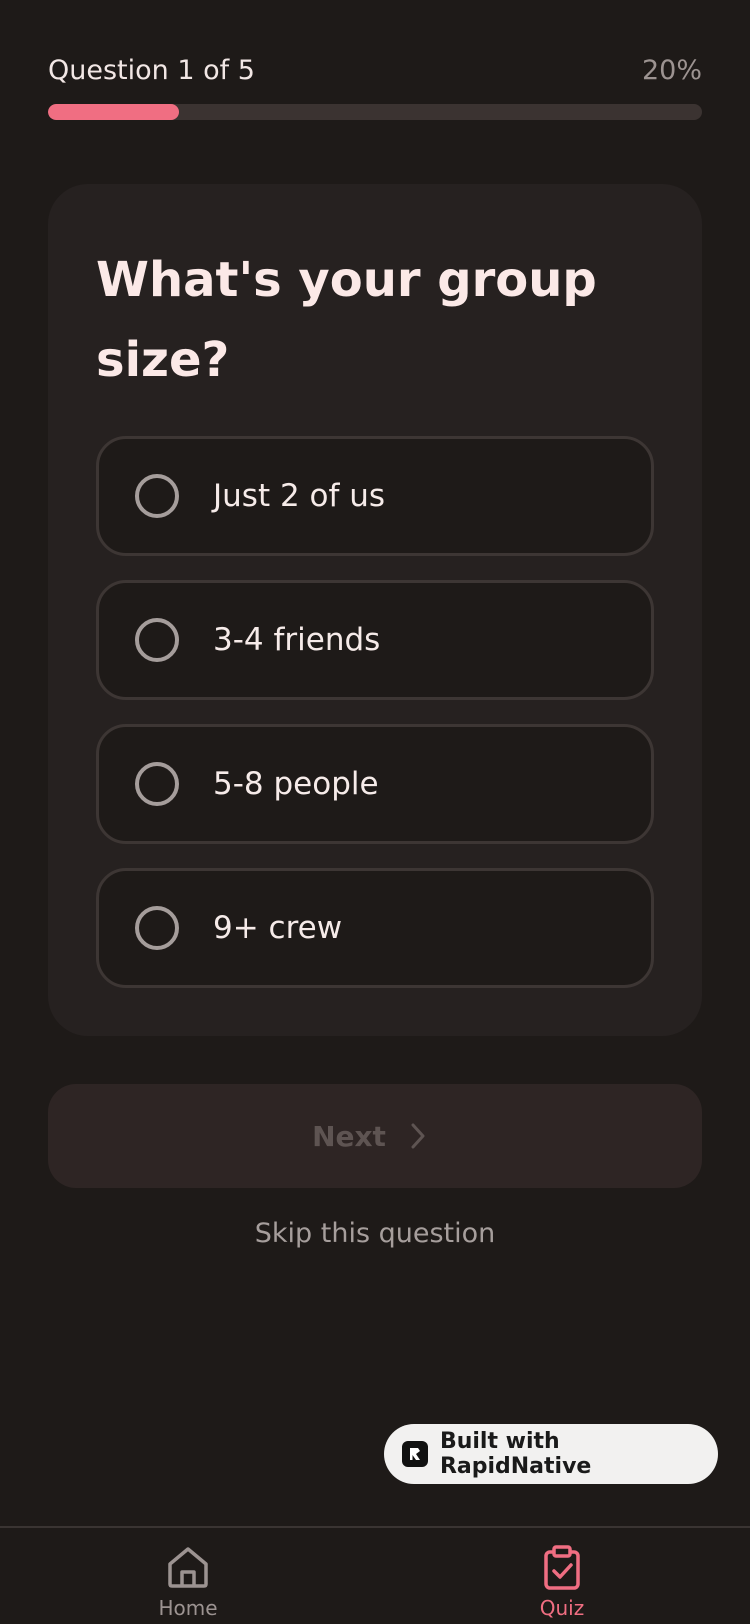  I want to click on home-icon, so click(188, 1567).